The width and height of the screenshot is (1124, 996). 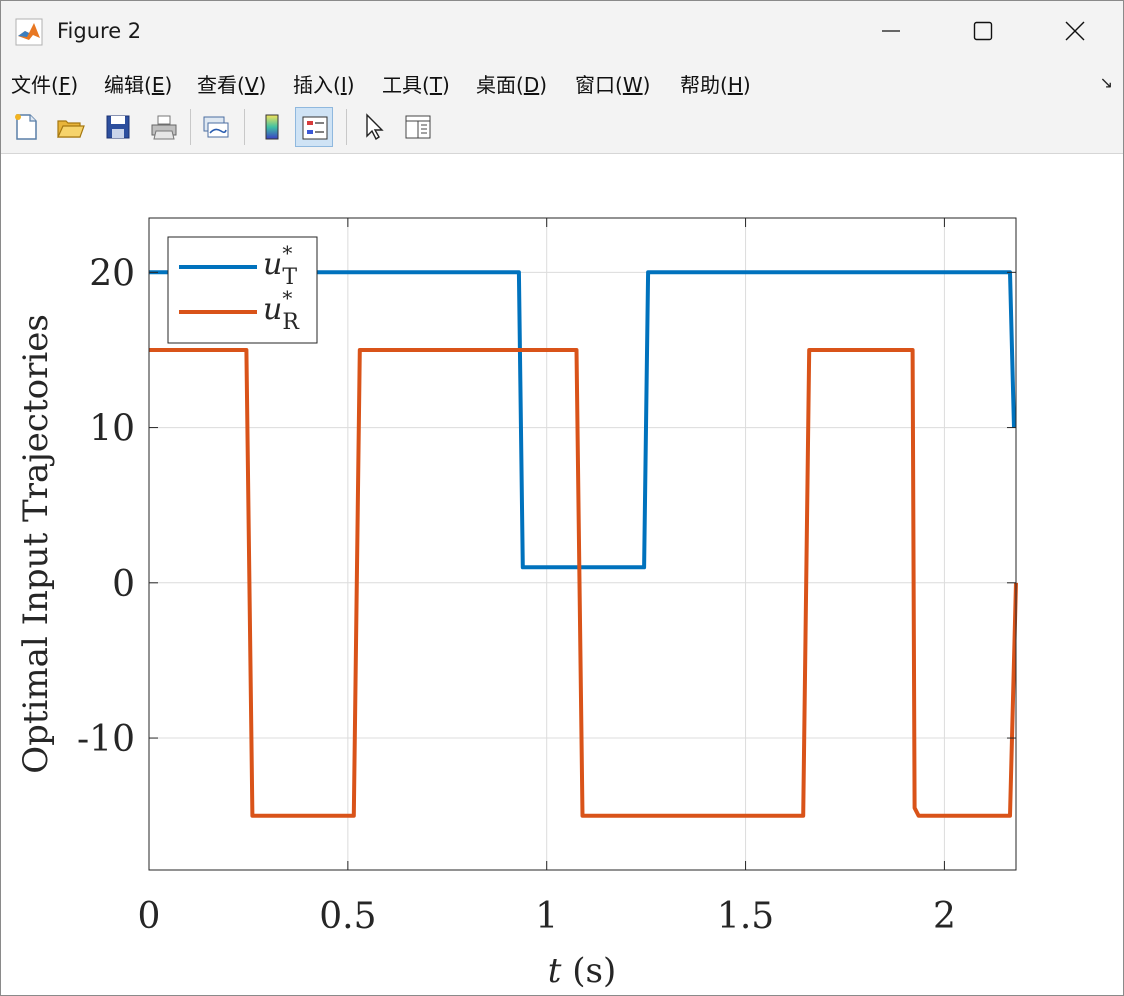 I want to click on colorbar-button, so click(x=272, y=127).